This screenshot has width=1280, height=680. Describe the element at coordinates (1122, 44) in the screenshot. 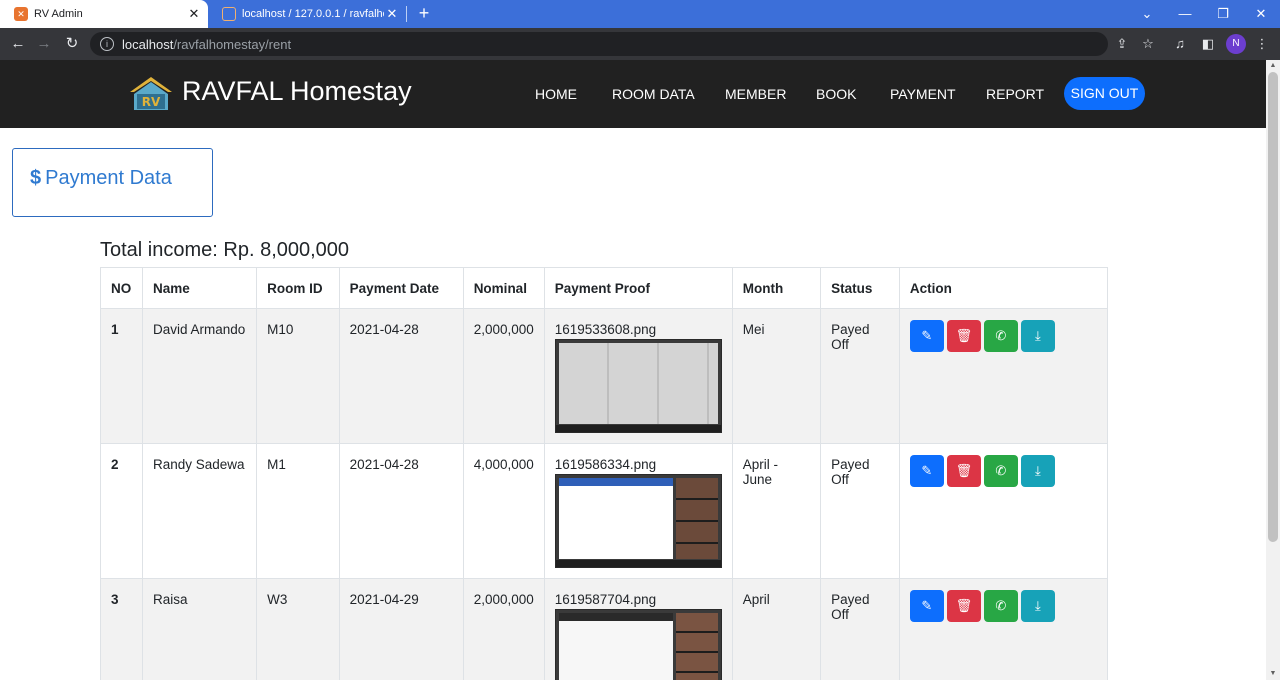

I see `share-icon: ⇪` at that location.